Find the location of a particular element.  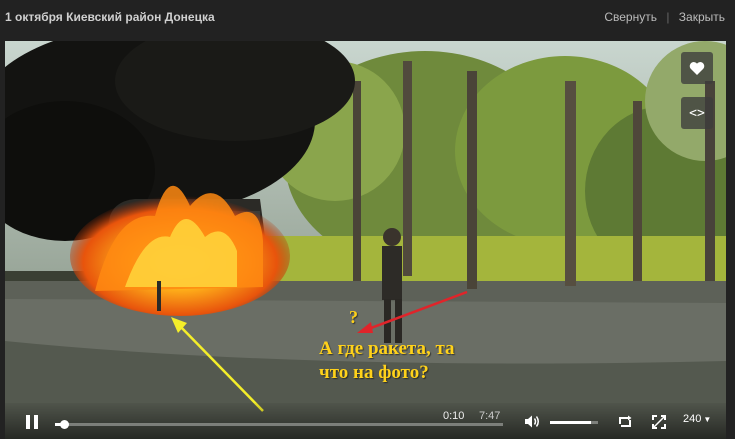

quality-selector: 240 ▼ is located at coordinates (697, 419).